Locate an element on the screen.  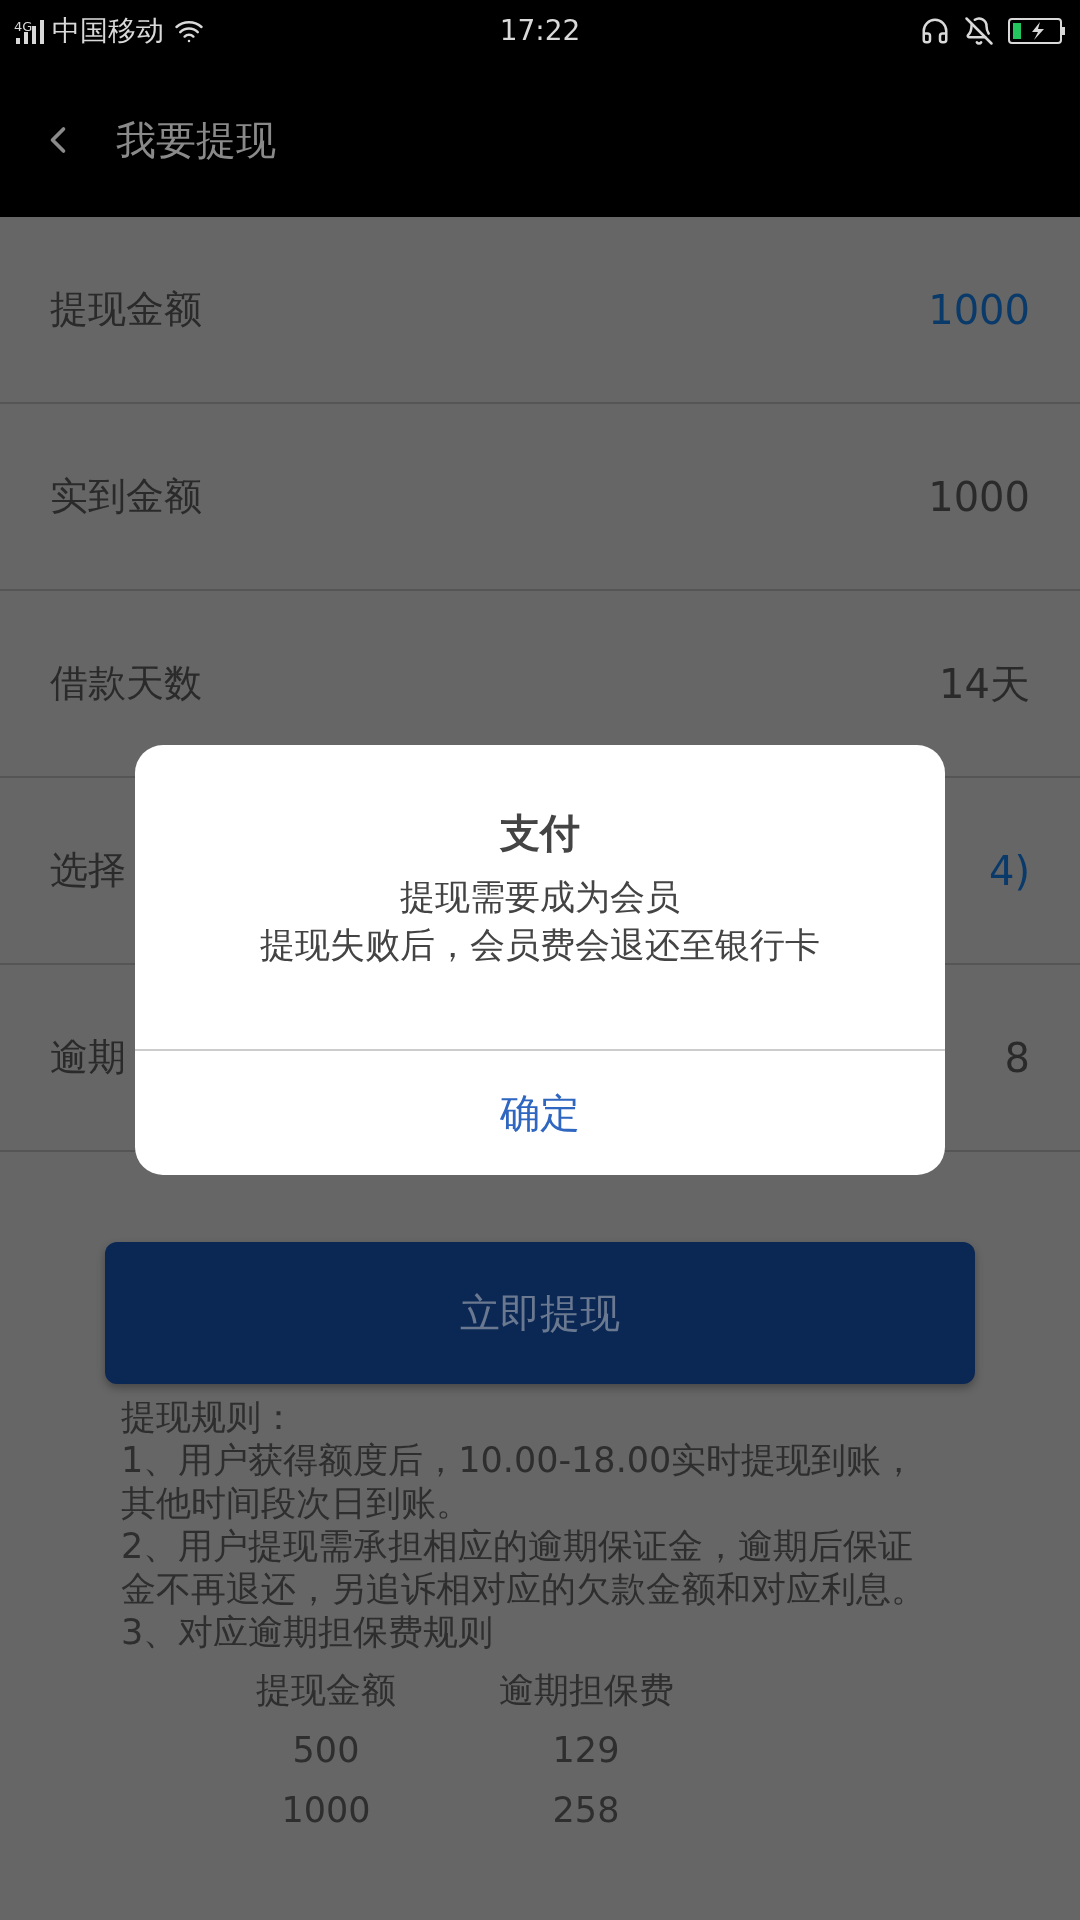
headset-icon is located at coordinates (935, 31).